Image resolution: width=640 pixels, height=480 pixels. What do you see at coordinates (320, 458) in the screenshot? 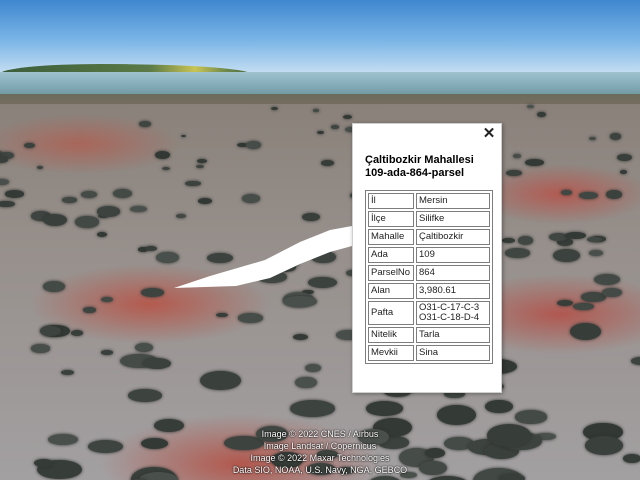
I see `attribution-line: Image © 2022 Maxar Technologies` at bounding box center [320, 458].